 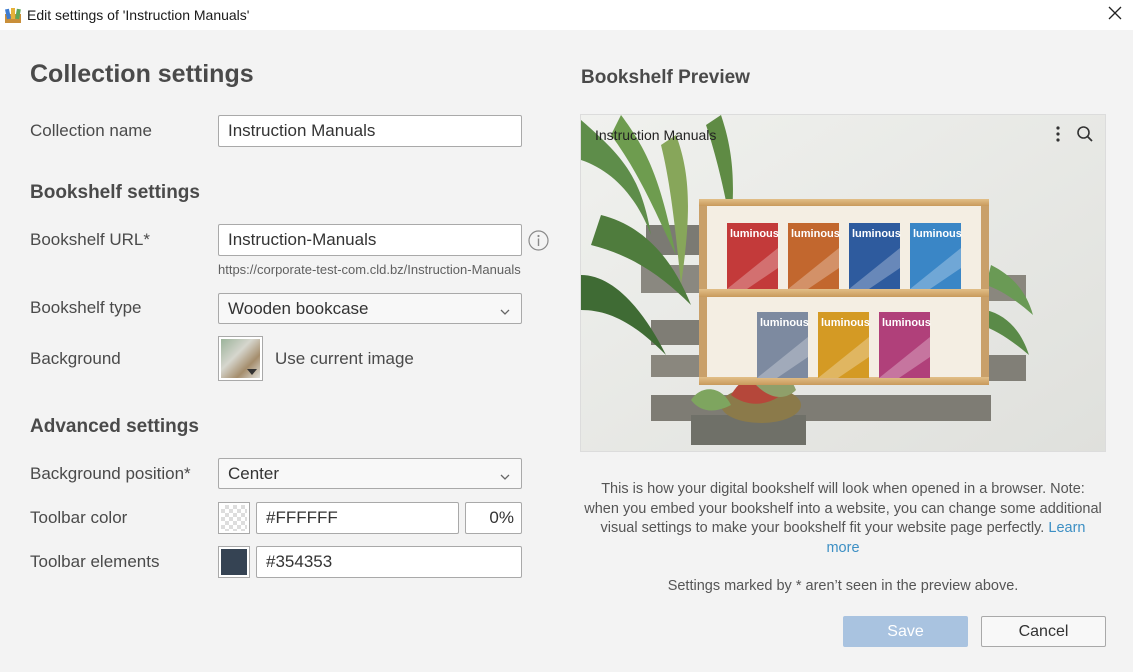 What do you see at coordinates (254, 473) in the screenshot?
I see `background-position-value: Center` at bounding box center [254, 473].